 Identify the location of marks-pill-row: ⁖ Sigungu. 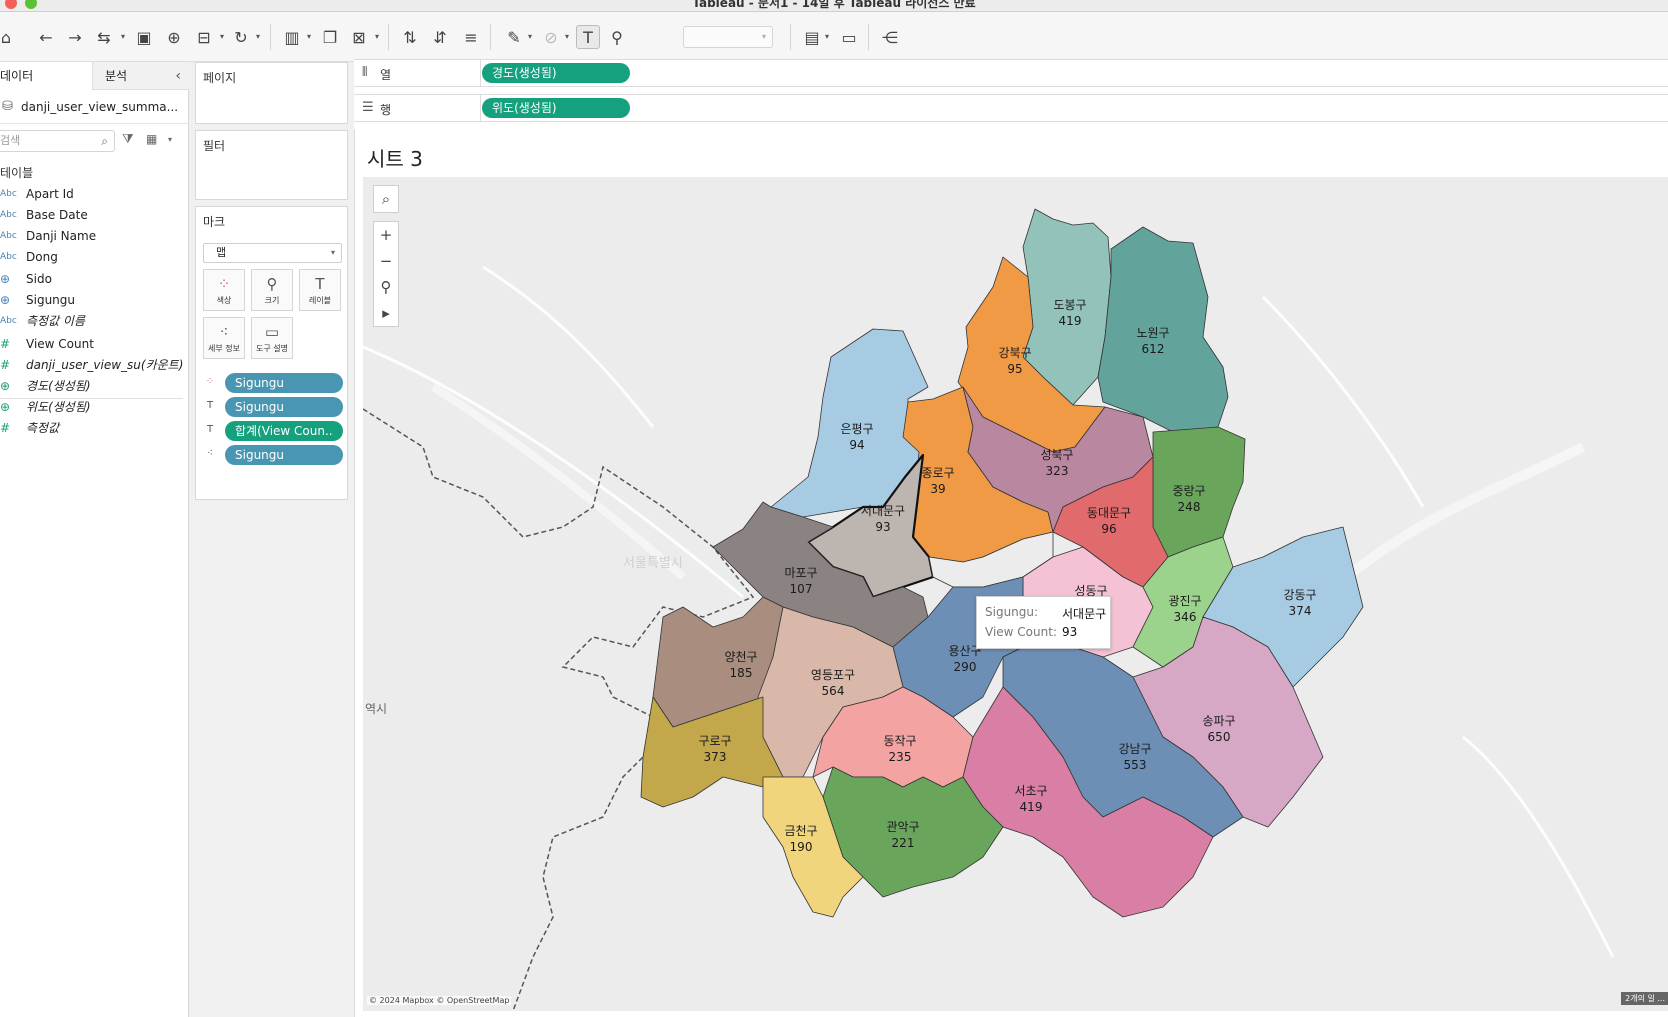
(273, 455).